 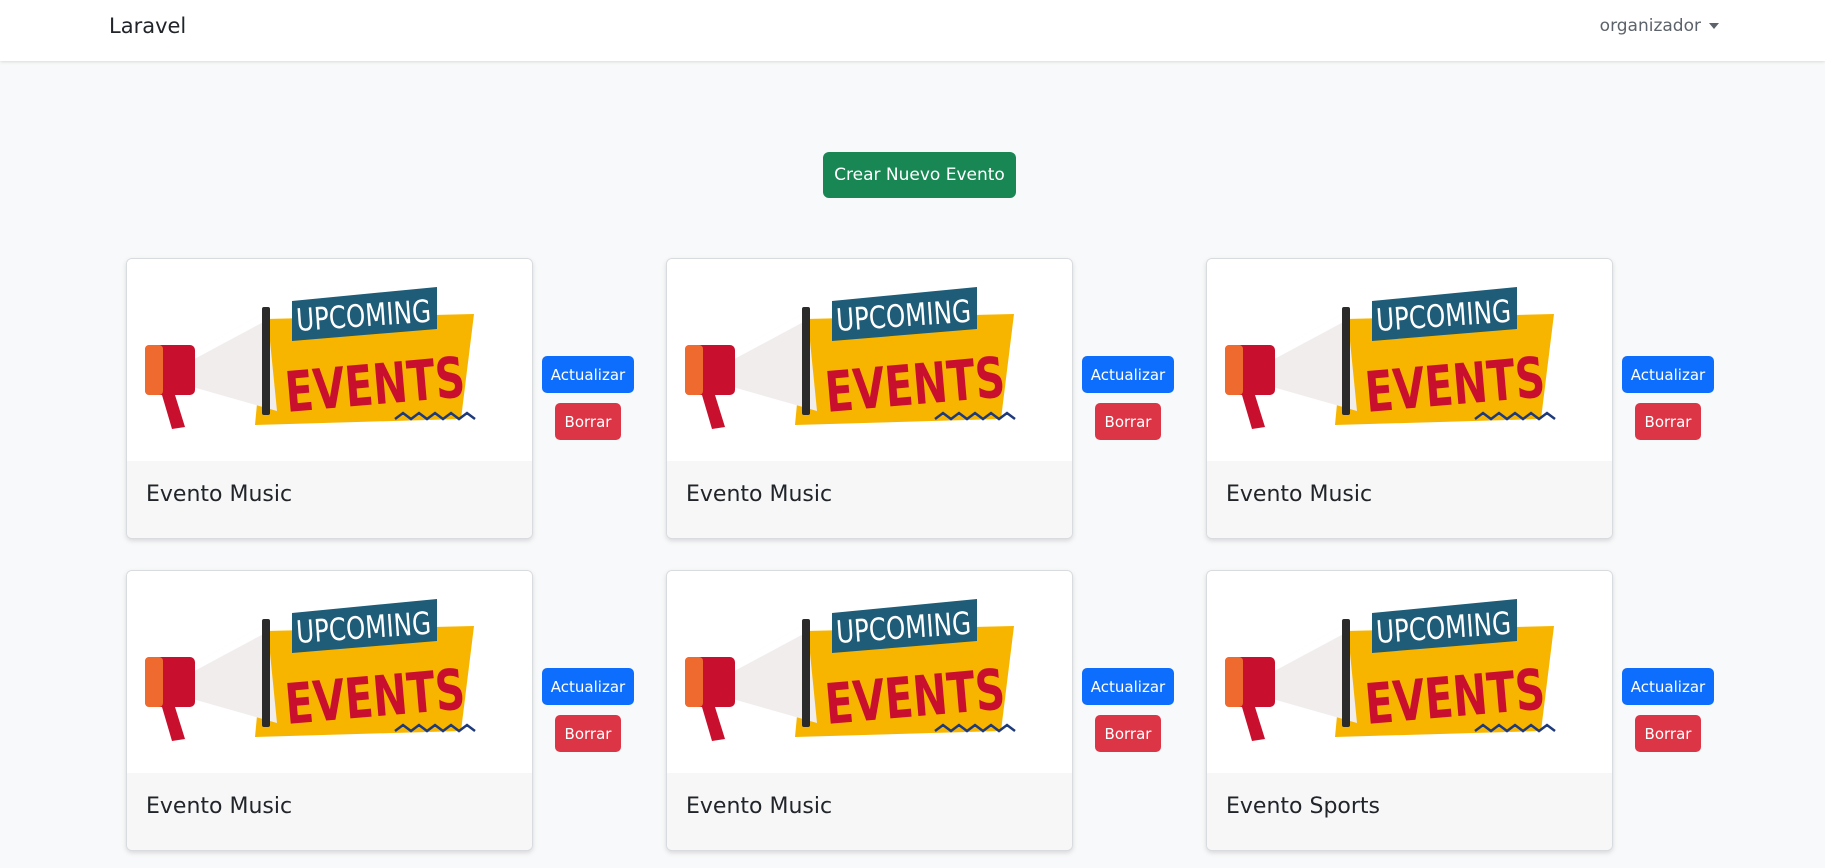 I want to click on event-card-3: UPCOMING EVENTS Evento Music, so click(x=1409, y=398).